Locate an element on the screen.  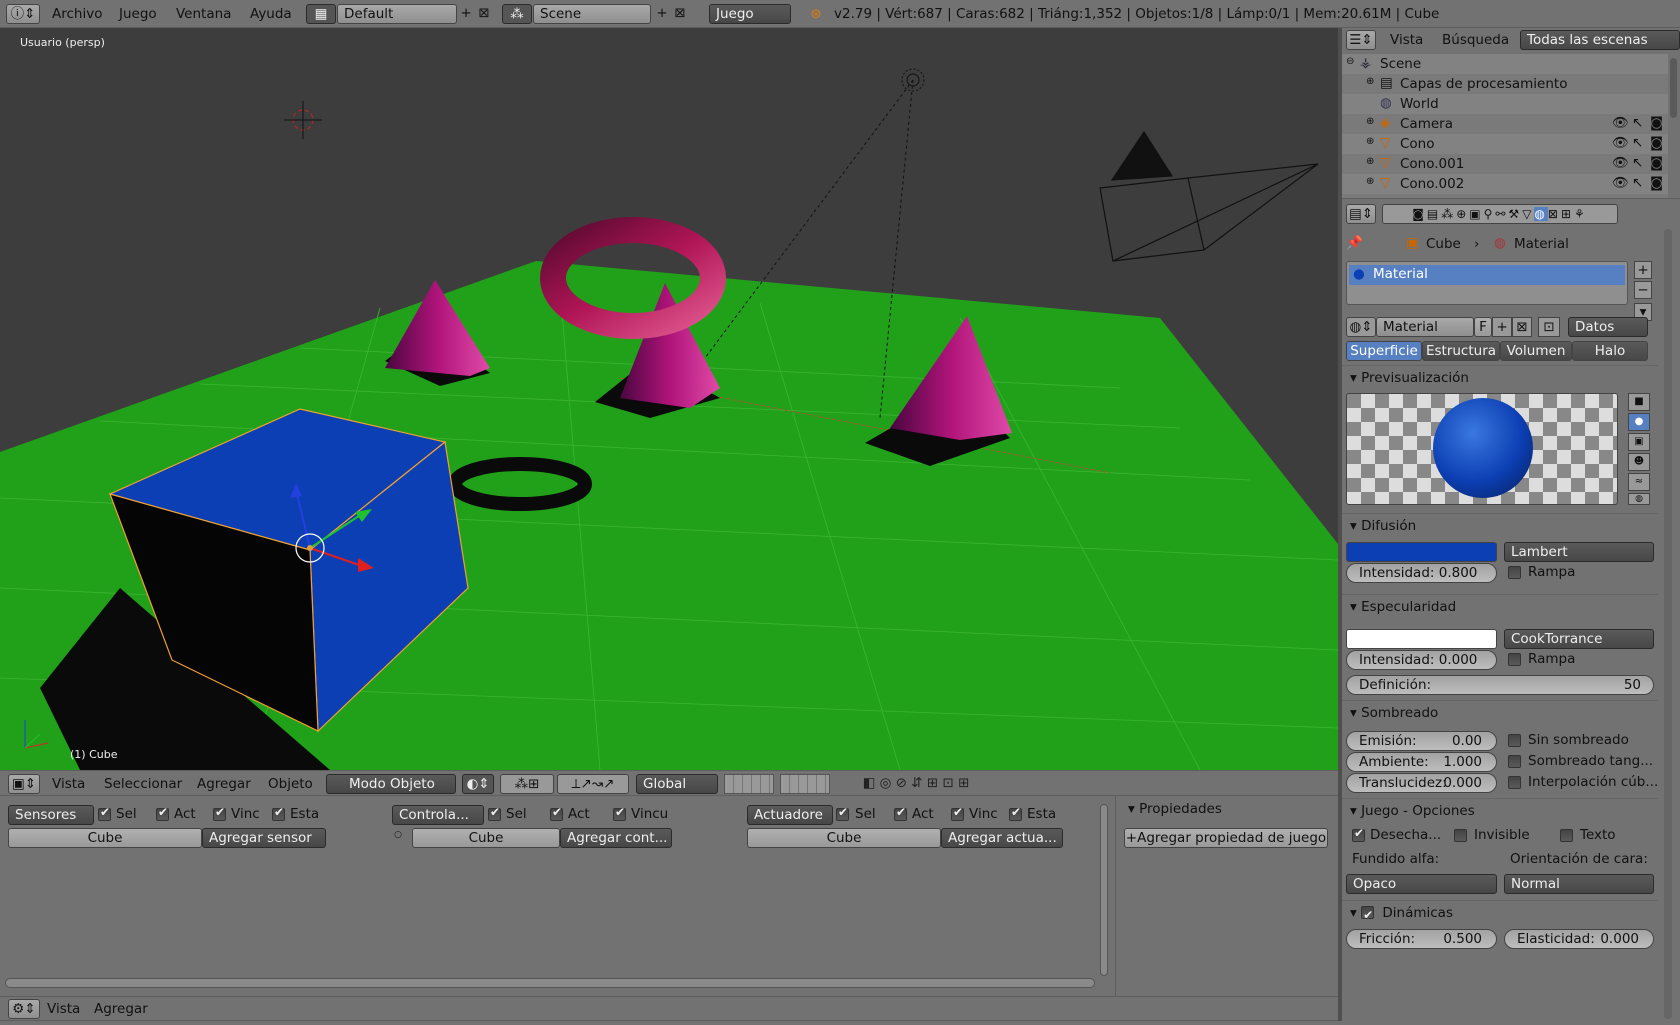
manipulator-icons: ⟂↗↝↗ is located at coordinates (593, 784).